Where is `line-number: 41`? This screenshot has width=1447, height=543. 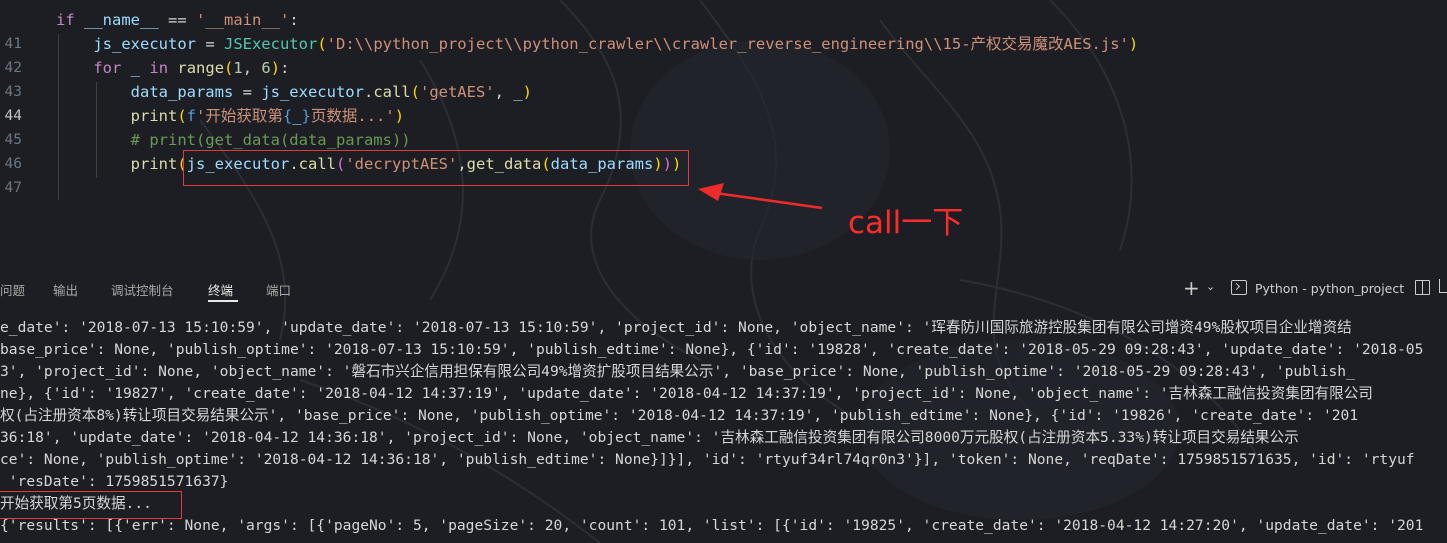
line-number: 41 is located at coordinates (13, 44).